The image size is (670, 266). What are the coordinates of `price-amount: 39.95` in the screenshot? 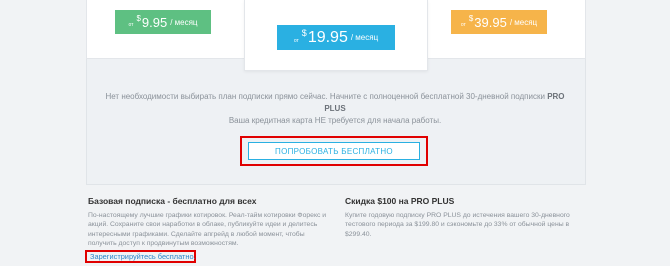 It's located at (490, 22).